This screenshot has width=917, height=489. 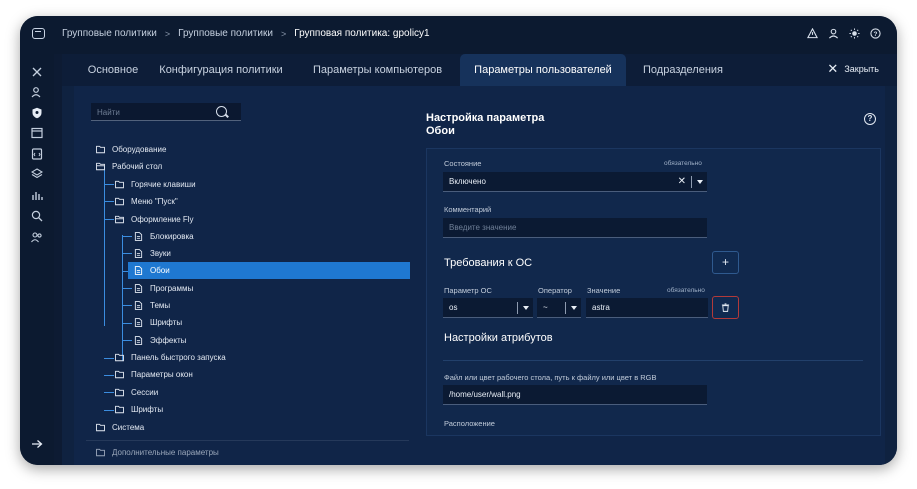 What do you see at coordinates (264, 288) in the screenshot?
I see `tree-item-programs: Программы` at bounding box center [264, 288].